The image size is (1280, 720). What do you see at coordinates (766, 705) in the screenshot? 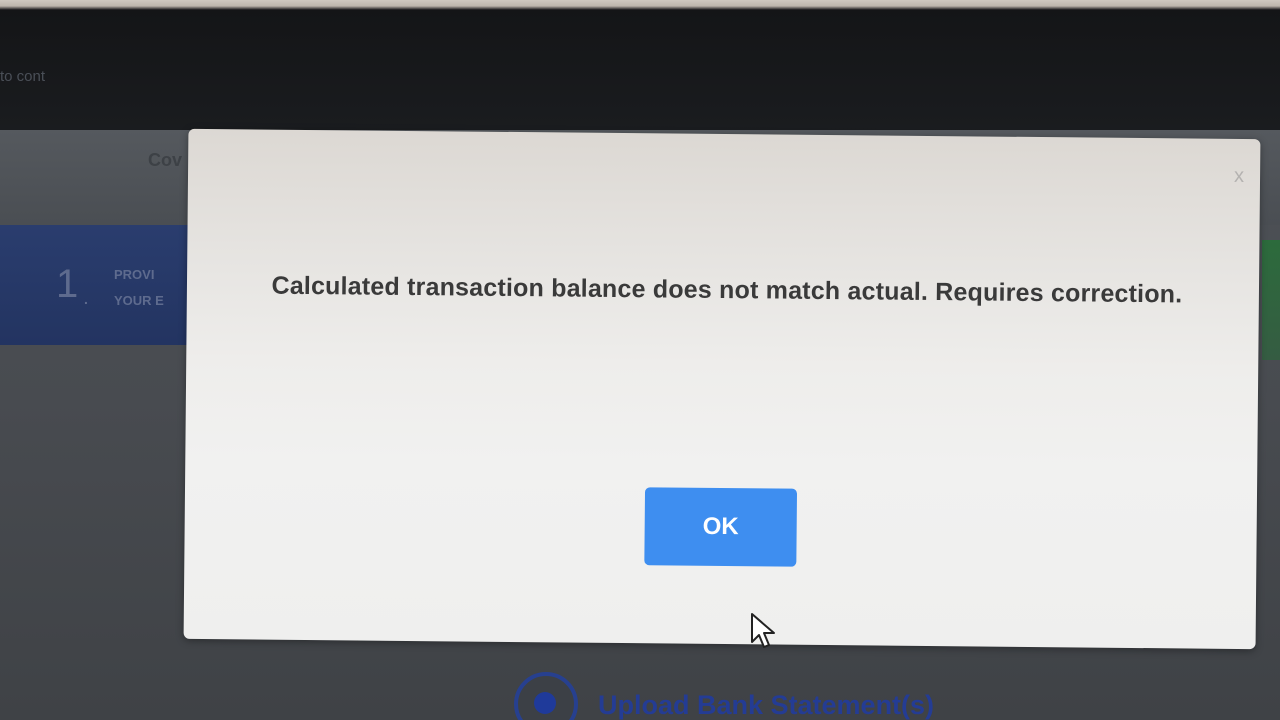
I see `upload-bank-statement-option: Upload Bank Statement(s)` at bounding box center [766, 705].